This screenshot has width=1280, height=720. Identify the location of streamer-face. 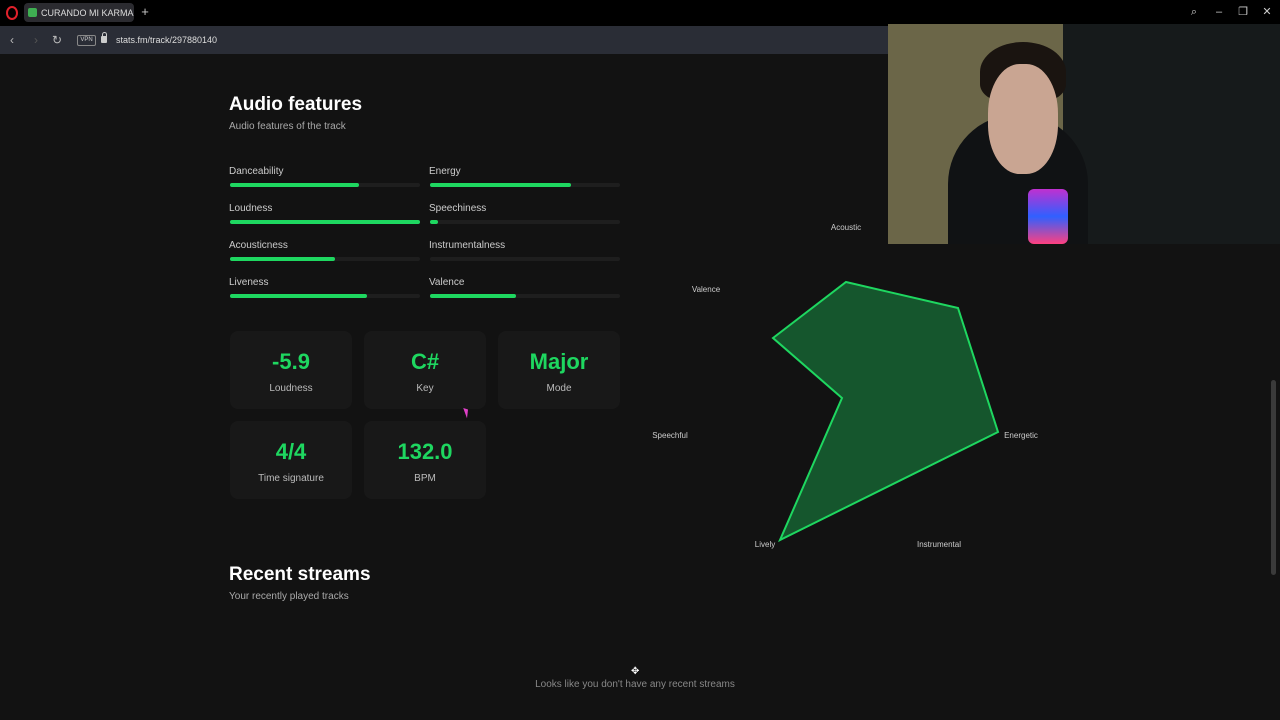
(1023, 119).